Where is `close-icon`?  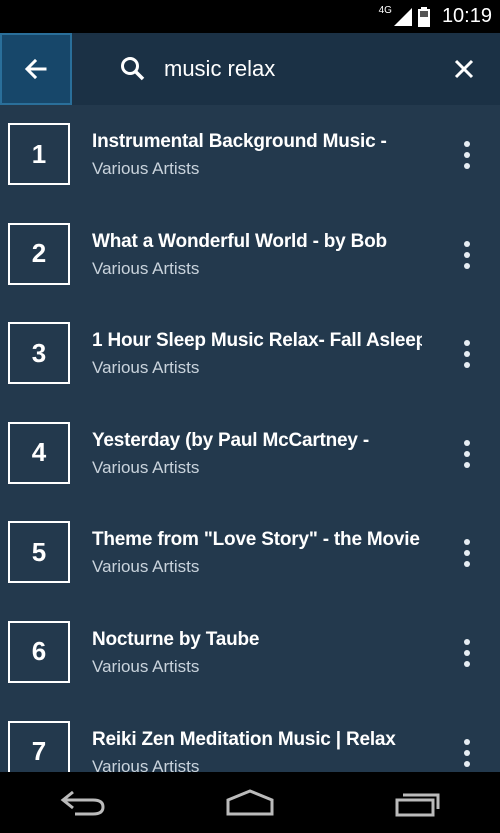
close-icon is located at coordinates (464, 69).